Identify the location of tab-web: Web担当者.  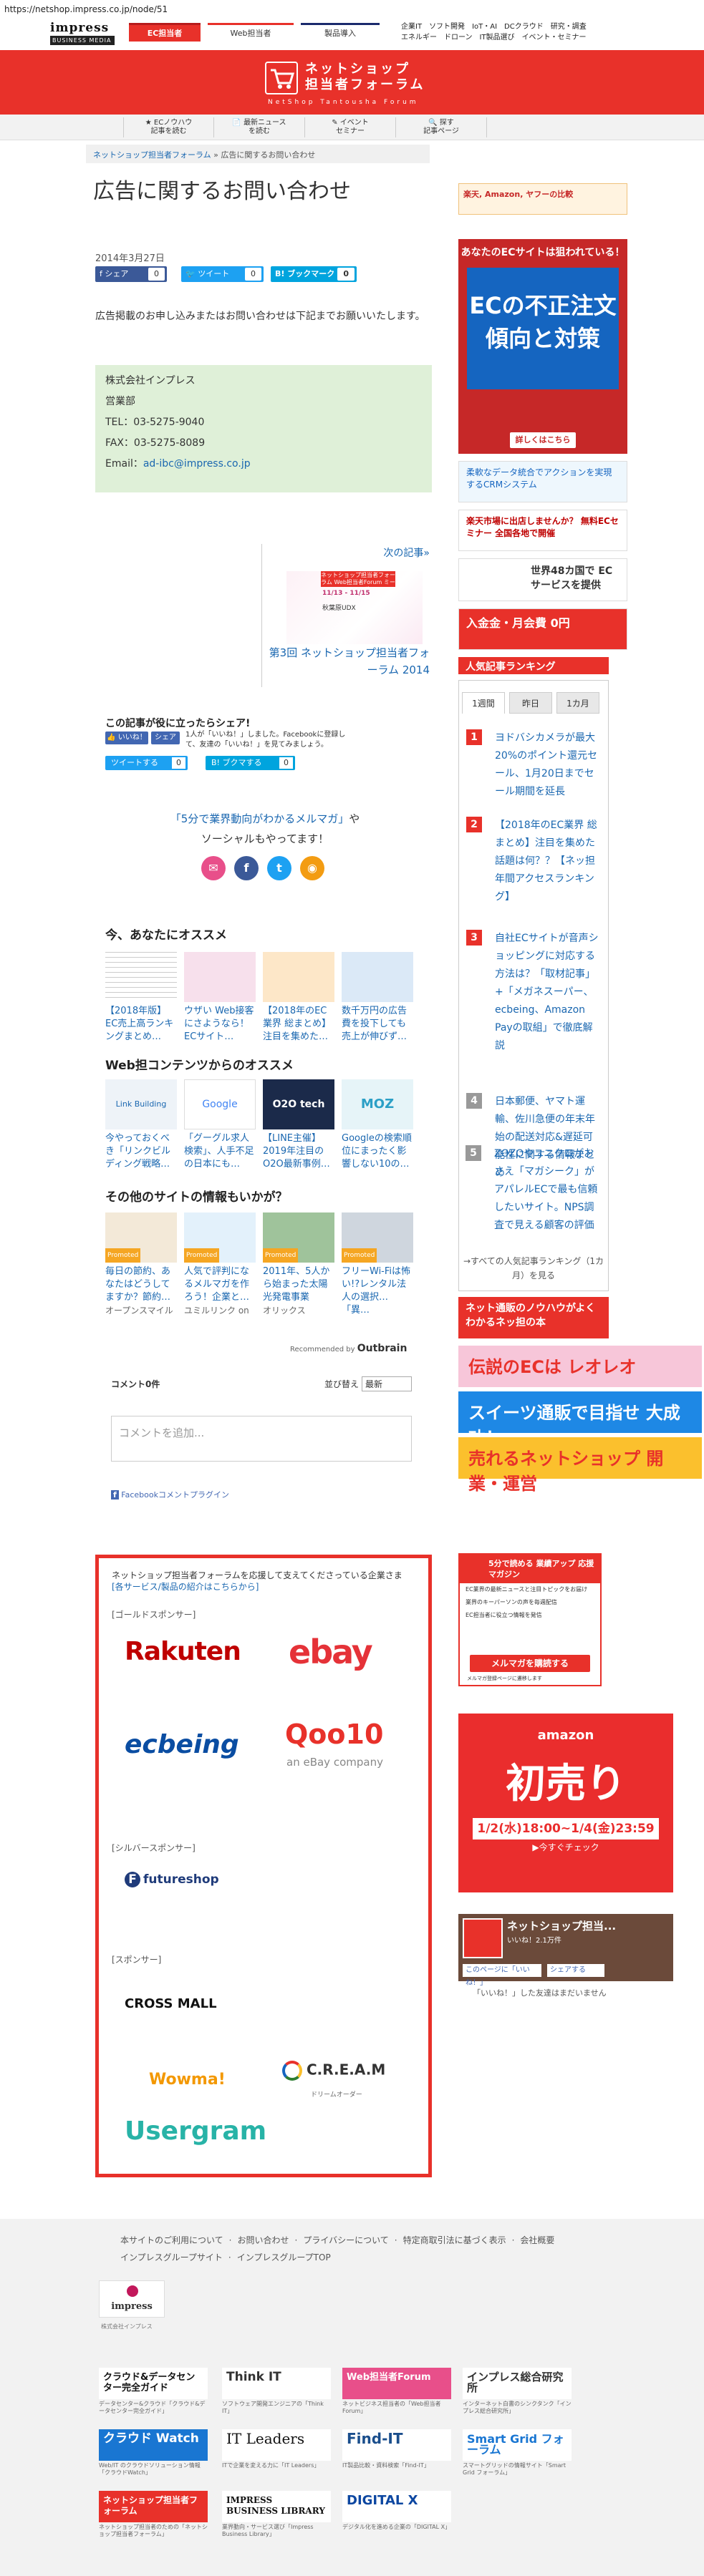
(251, 32).